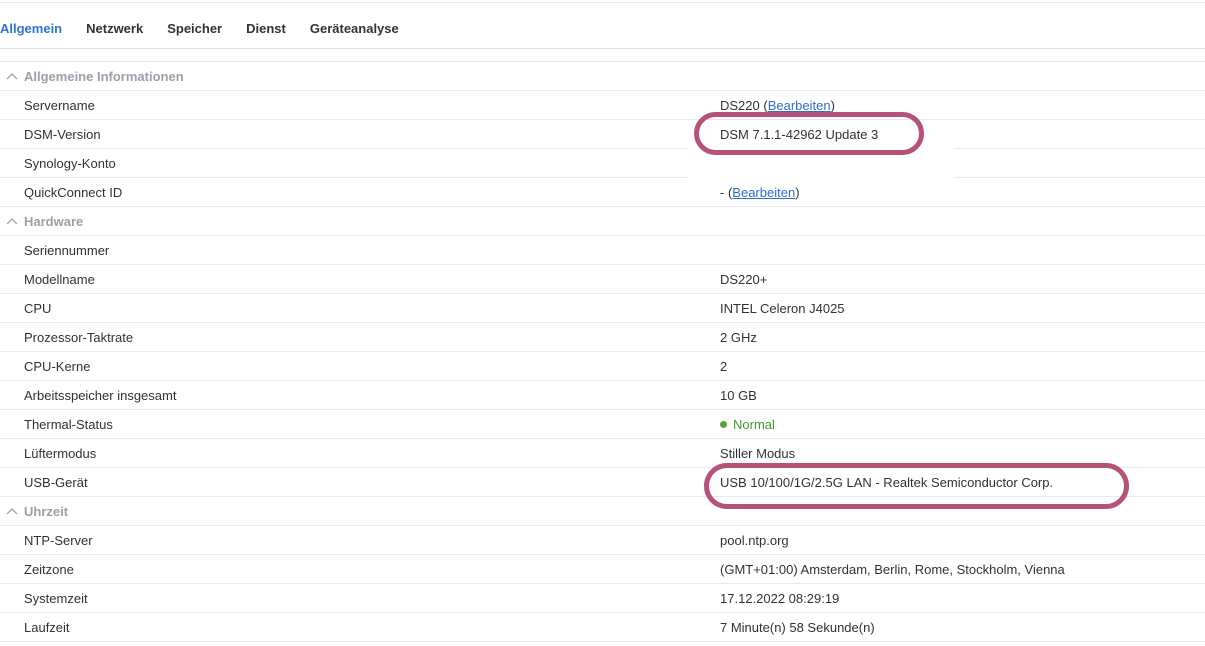 The image size is (1205, 646). Describe the element at coordinates (602, 395) in the screenshot. I see `info-row-memory: Arbeitsspeicher insgesamt 10 GB` at that location.